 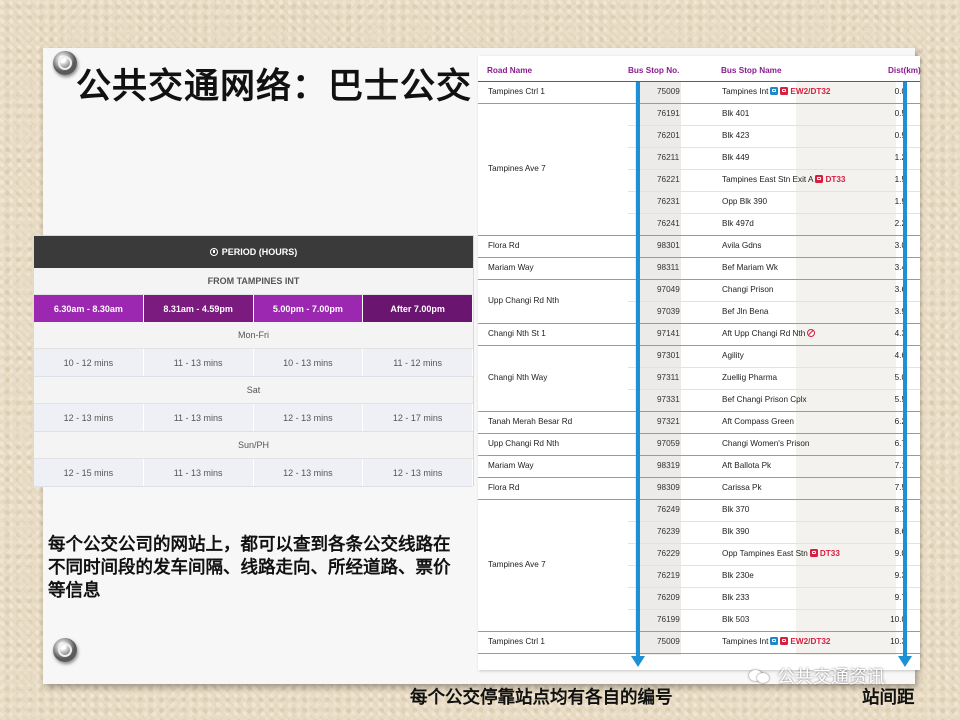 I want to click on bus-stop-name: Bef Jln Bena, so click(x=745, y=312).